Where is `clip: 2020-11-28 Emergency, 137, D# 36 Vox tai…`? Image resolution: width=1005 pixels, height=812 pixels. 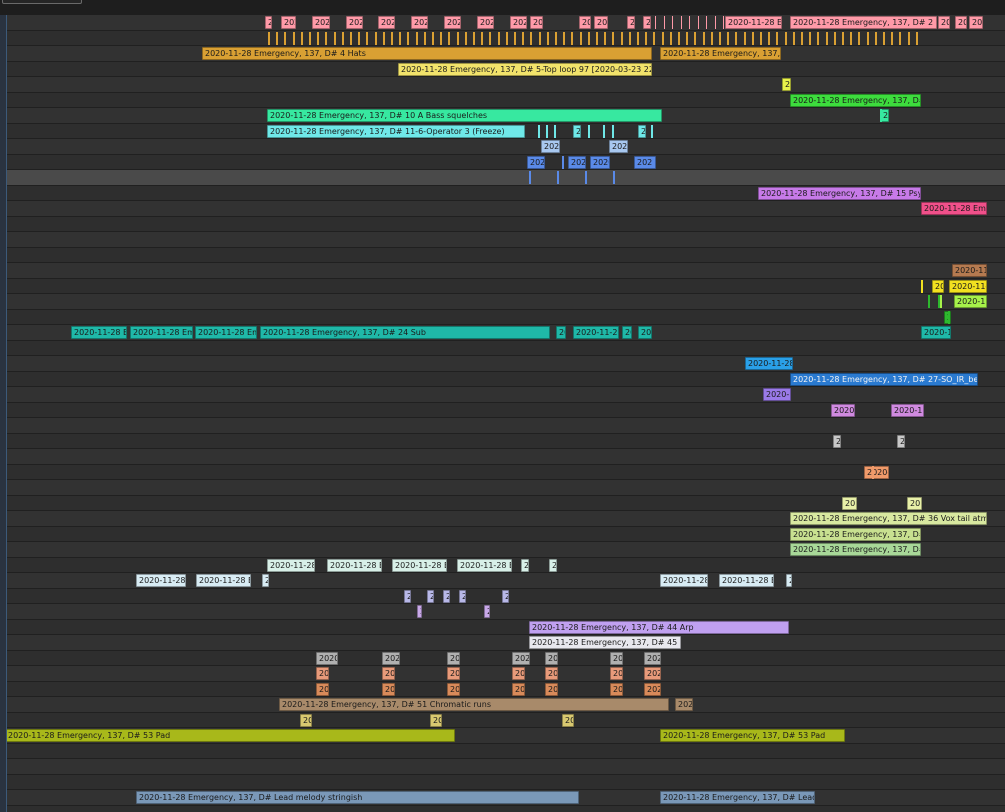 clip: 2020-11-28 Emergency, 137, D# 36 Vox tai… is located at coordinates (888, 518).